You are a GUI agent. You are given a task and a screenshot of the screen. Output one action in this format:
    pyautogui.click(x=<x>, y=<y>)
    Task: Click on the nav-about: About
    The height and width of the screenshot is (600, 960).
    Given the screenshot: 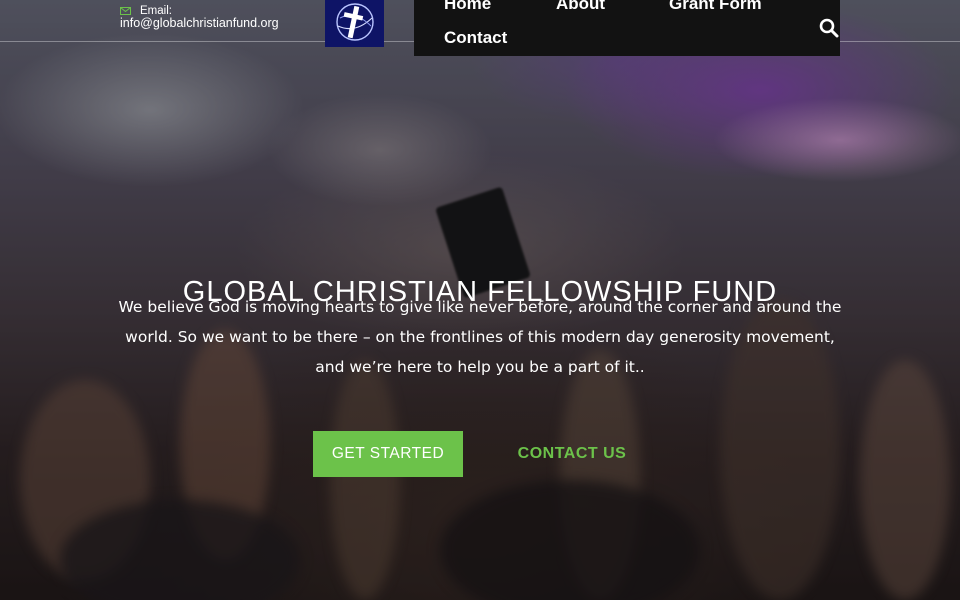 What is the action you would take?
    pyautogui.click(x=580, y=7)
    